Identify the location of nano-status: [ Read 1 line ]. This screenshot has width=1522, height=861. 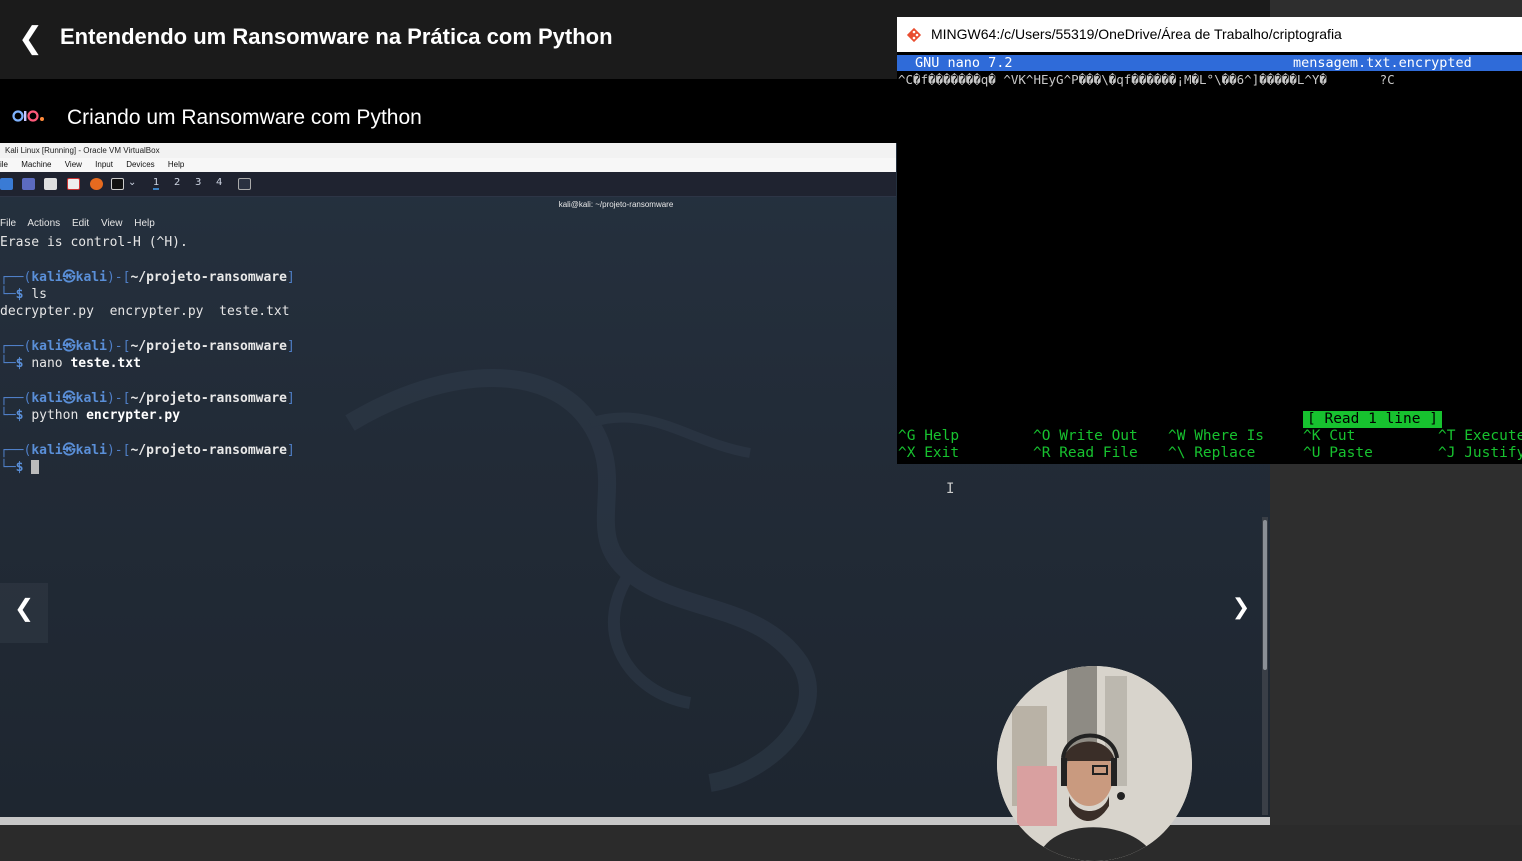
(1372, 419).